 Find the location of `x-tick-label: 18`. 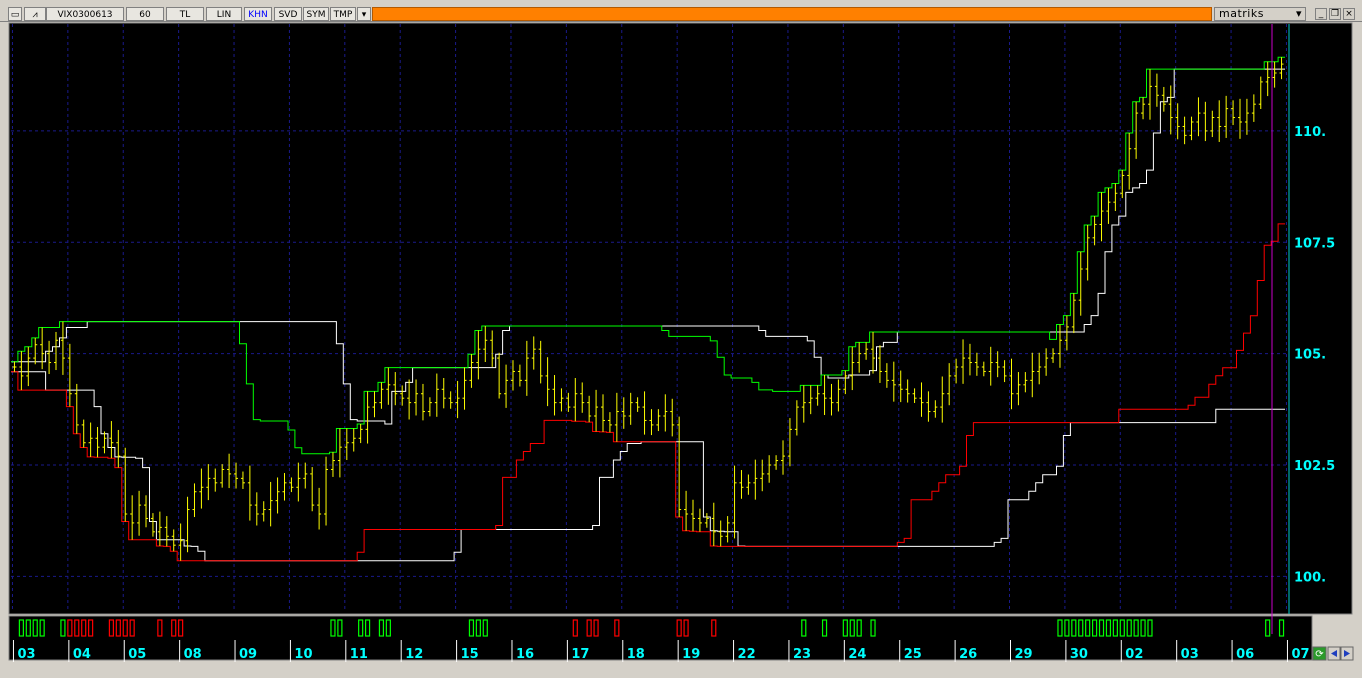

x-tick-label: 18 is located at coordinates (636, 654).